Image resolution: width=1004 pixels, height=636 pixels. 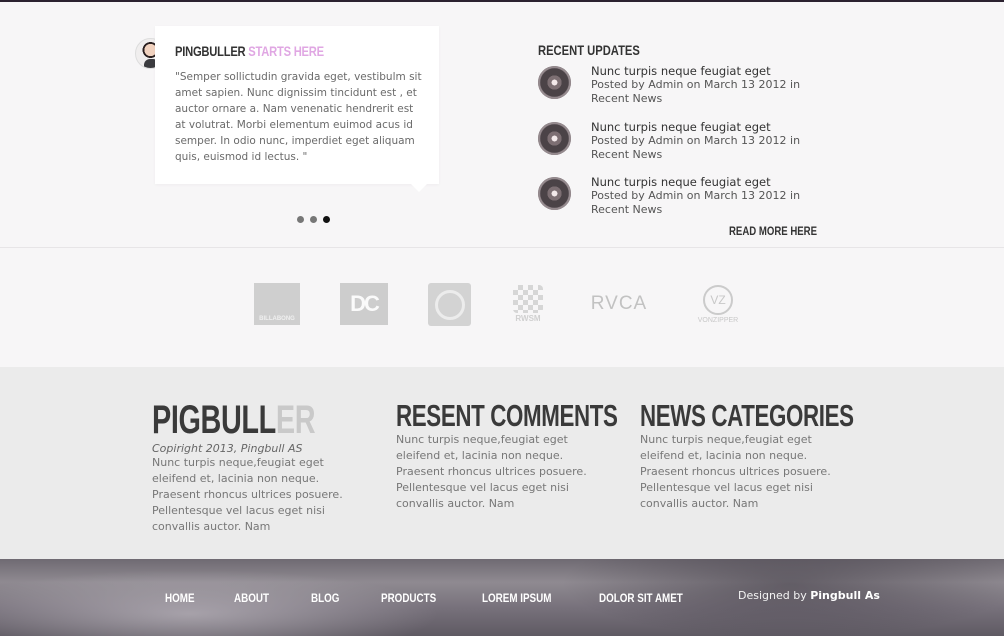 I want to click on footer-logo-light: ER, so click(x=295, y=420).